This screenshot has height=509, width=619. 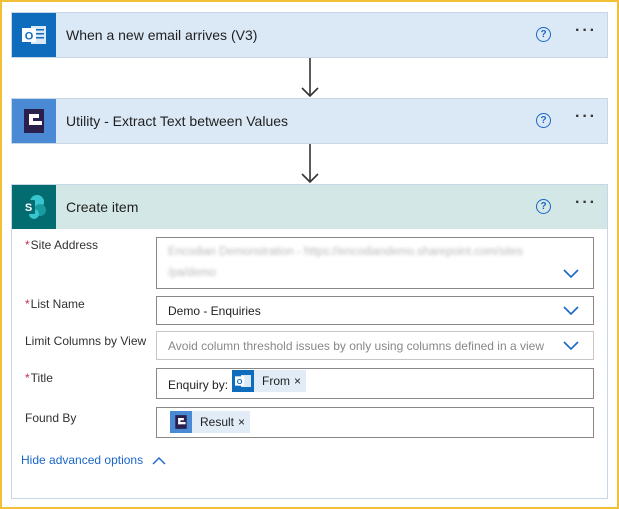 What do you see at coordinates (51, 418) in the screenshot?
I see `found-by-label: Found By` at bounding box center [51, 418].